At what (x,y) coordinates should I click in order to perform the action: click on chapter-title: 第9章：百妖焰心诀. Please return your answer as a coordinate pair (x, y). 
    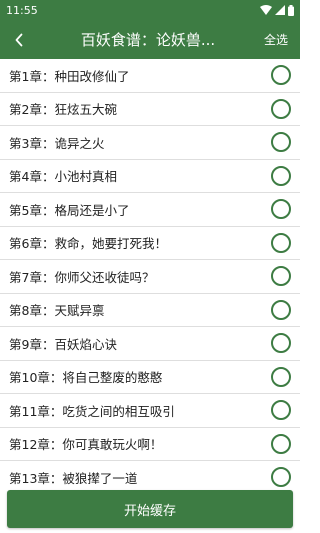
    Looking at the image, I should click on (63, 344).